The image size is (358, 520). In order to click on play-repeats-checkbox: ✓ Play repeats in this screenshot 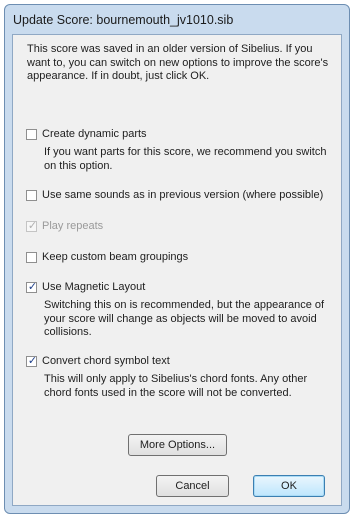, I will do `click(64, 226)`.